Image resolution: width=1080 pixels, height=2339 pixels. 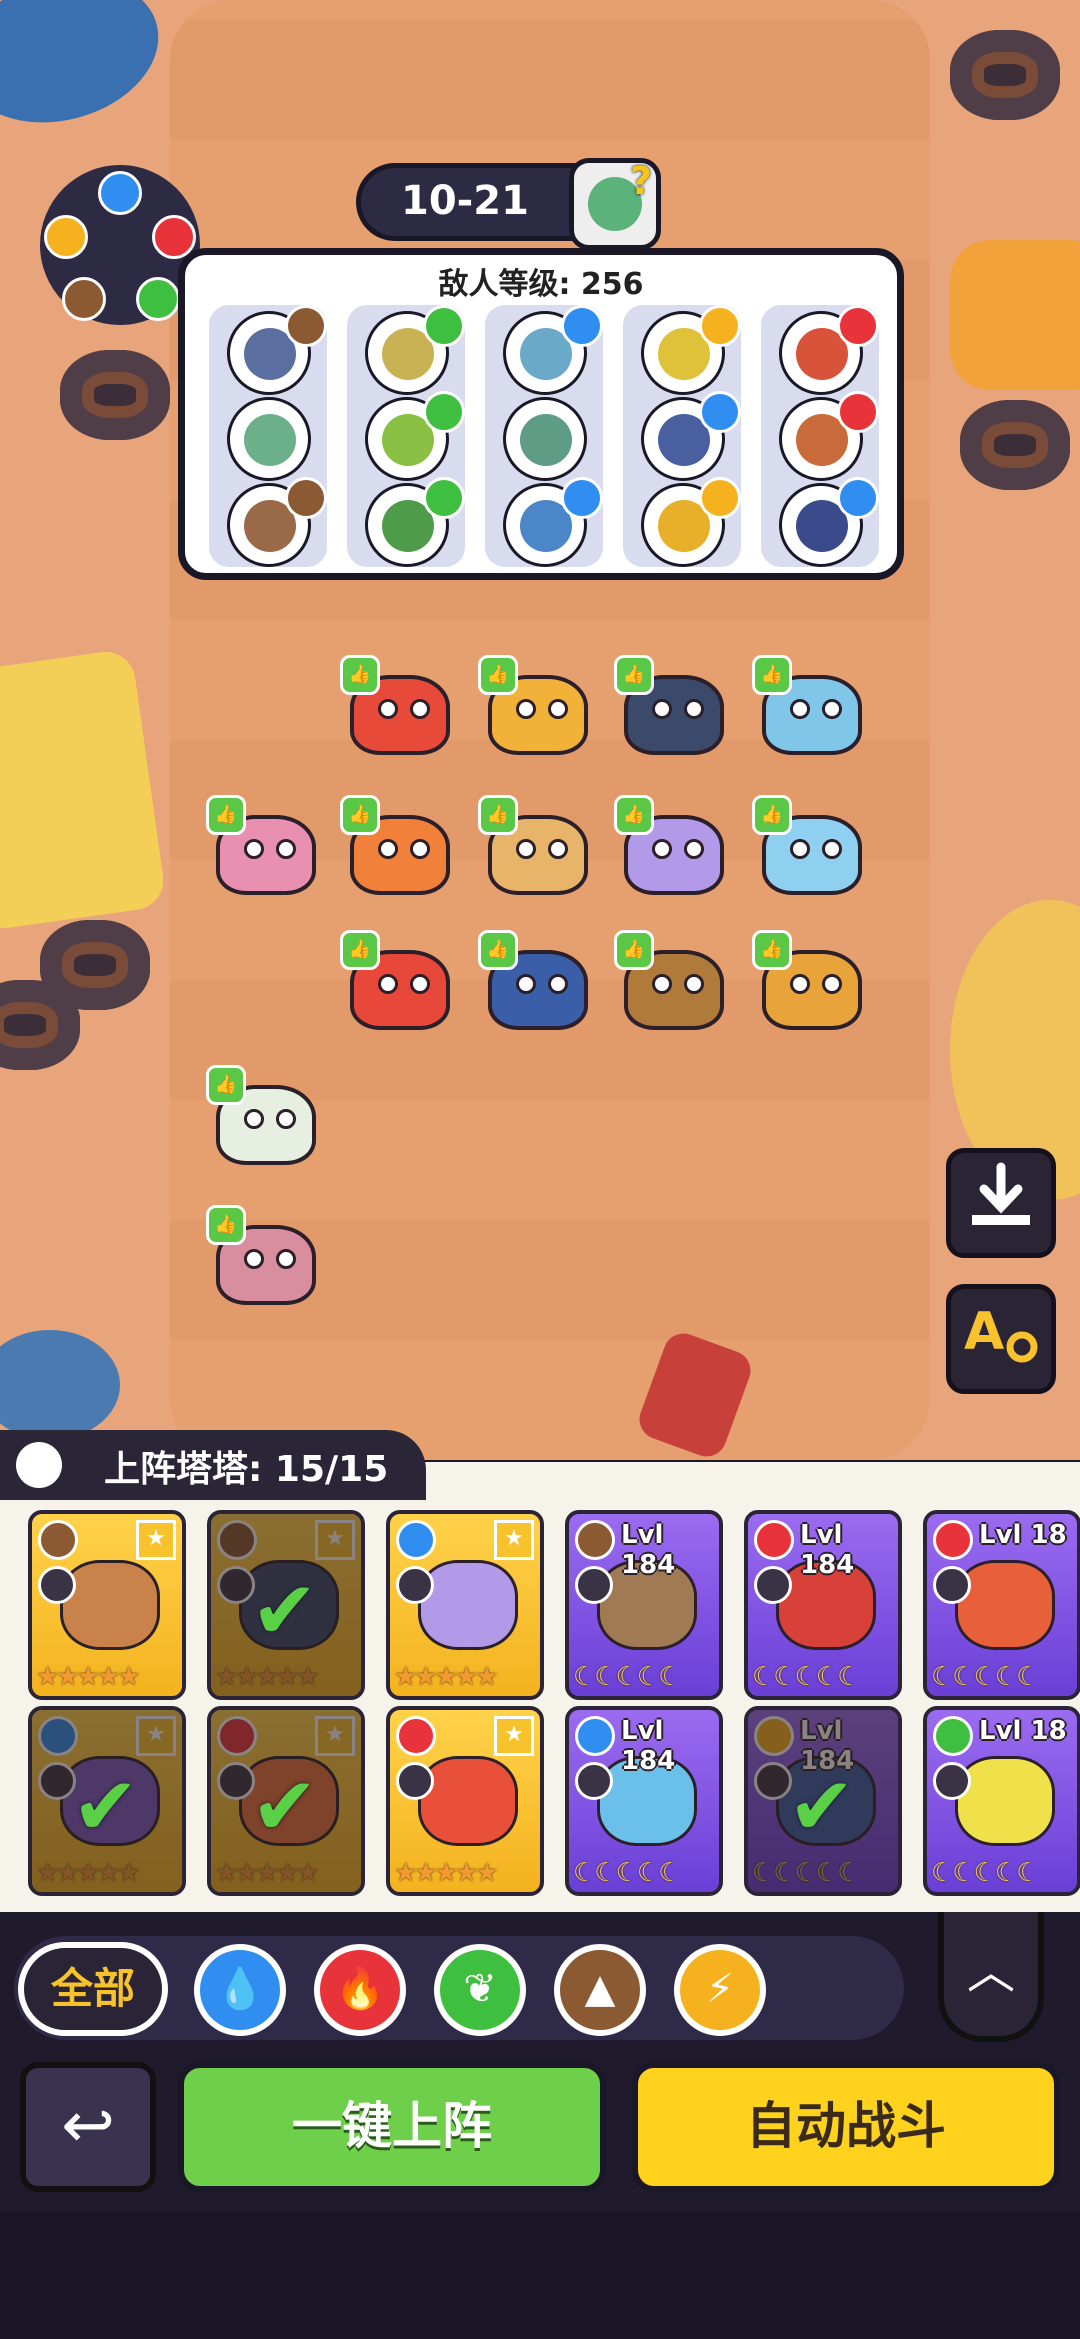 What do you see at coordinates (991, 1977) in the screenshot?
I see `collapse-roster-button: ︿` at bounding box center [991, 1977].